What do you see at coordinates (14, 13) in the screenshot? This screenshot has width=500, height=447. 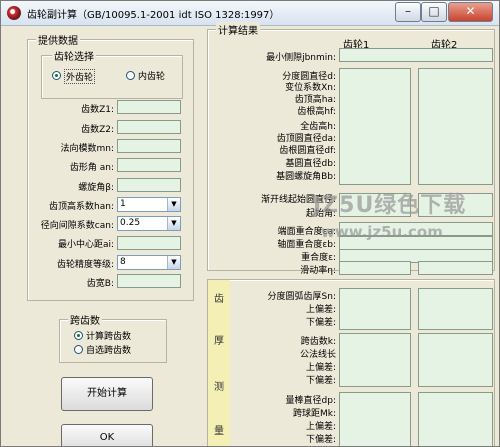 I see `gear-app-icon` at bounding box center [14, 13].